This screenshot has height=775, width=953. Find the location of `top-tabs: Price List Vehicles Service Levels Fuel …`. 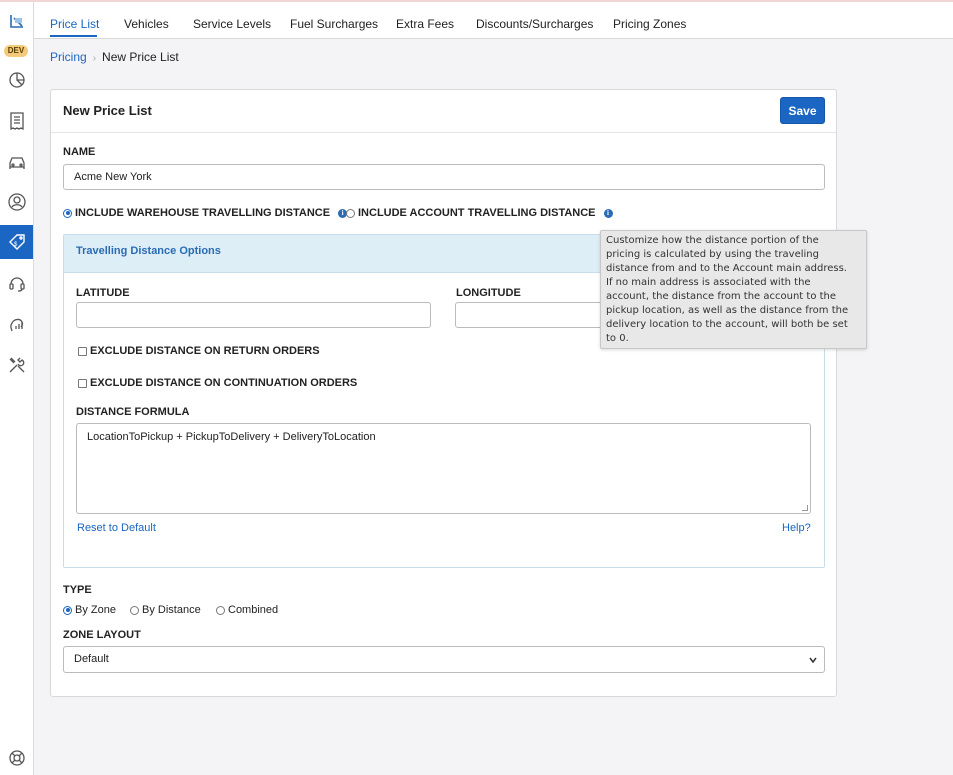

top-tabs: Price List Vehicles Service Levels Fuel … is located at coordinates (493, 20).